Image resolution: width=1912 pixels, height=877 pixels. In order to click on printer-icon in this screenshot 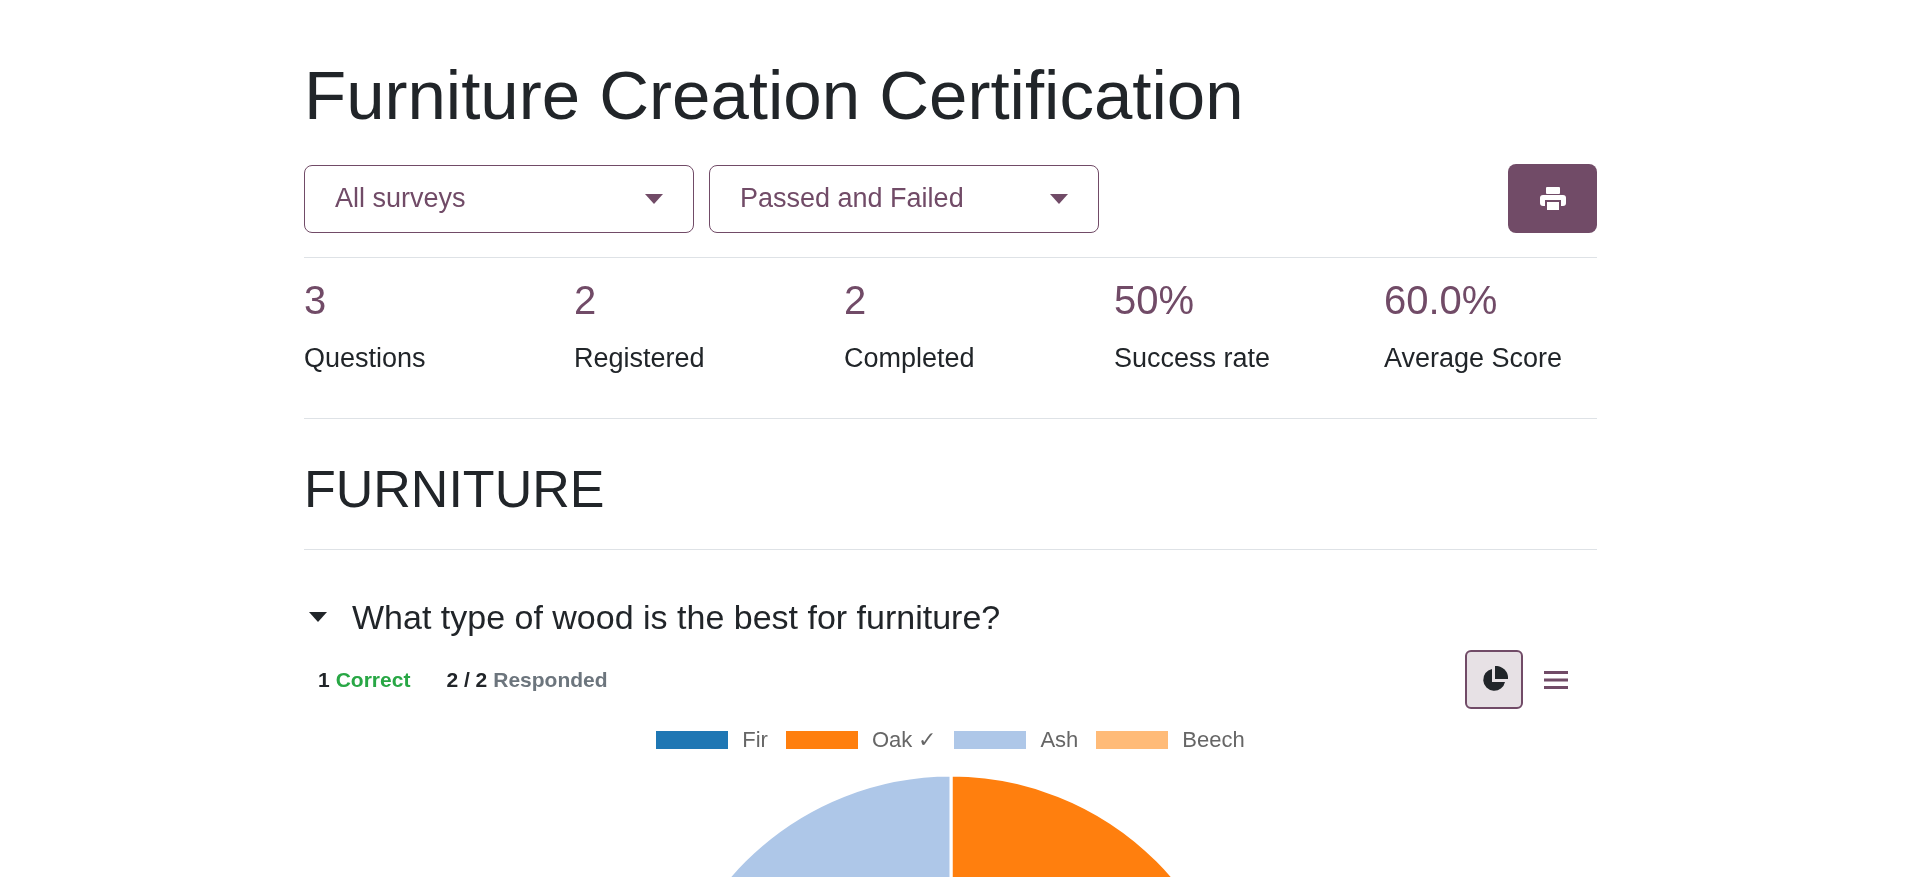, I will do `click(1552, 198)`.